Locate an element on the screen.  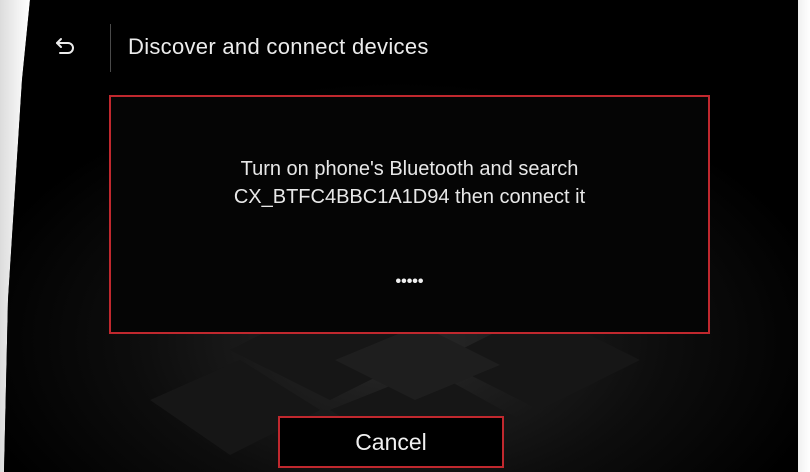
instruction-line-1: Turn on phone's Bluetooth and search is located at coordinates (409, 169).